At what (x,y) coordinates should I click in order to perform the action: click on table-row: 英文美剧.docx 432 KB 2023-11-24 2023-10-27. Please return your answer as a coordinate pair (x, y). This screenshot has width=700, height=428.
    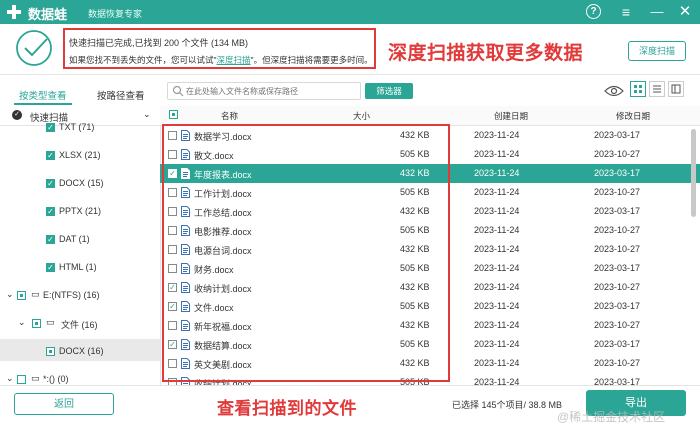
    Looking at the image, I should click on (430, 363).